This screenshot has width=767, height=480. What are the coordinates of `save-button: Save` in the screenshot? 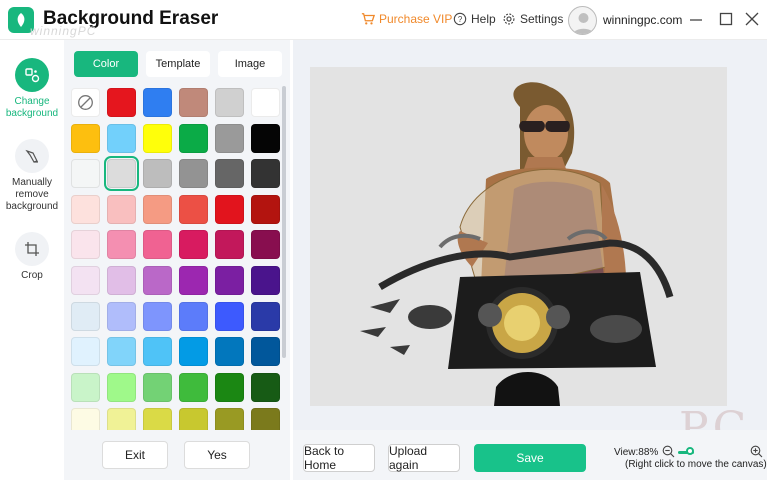 It's located at (530, 458).